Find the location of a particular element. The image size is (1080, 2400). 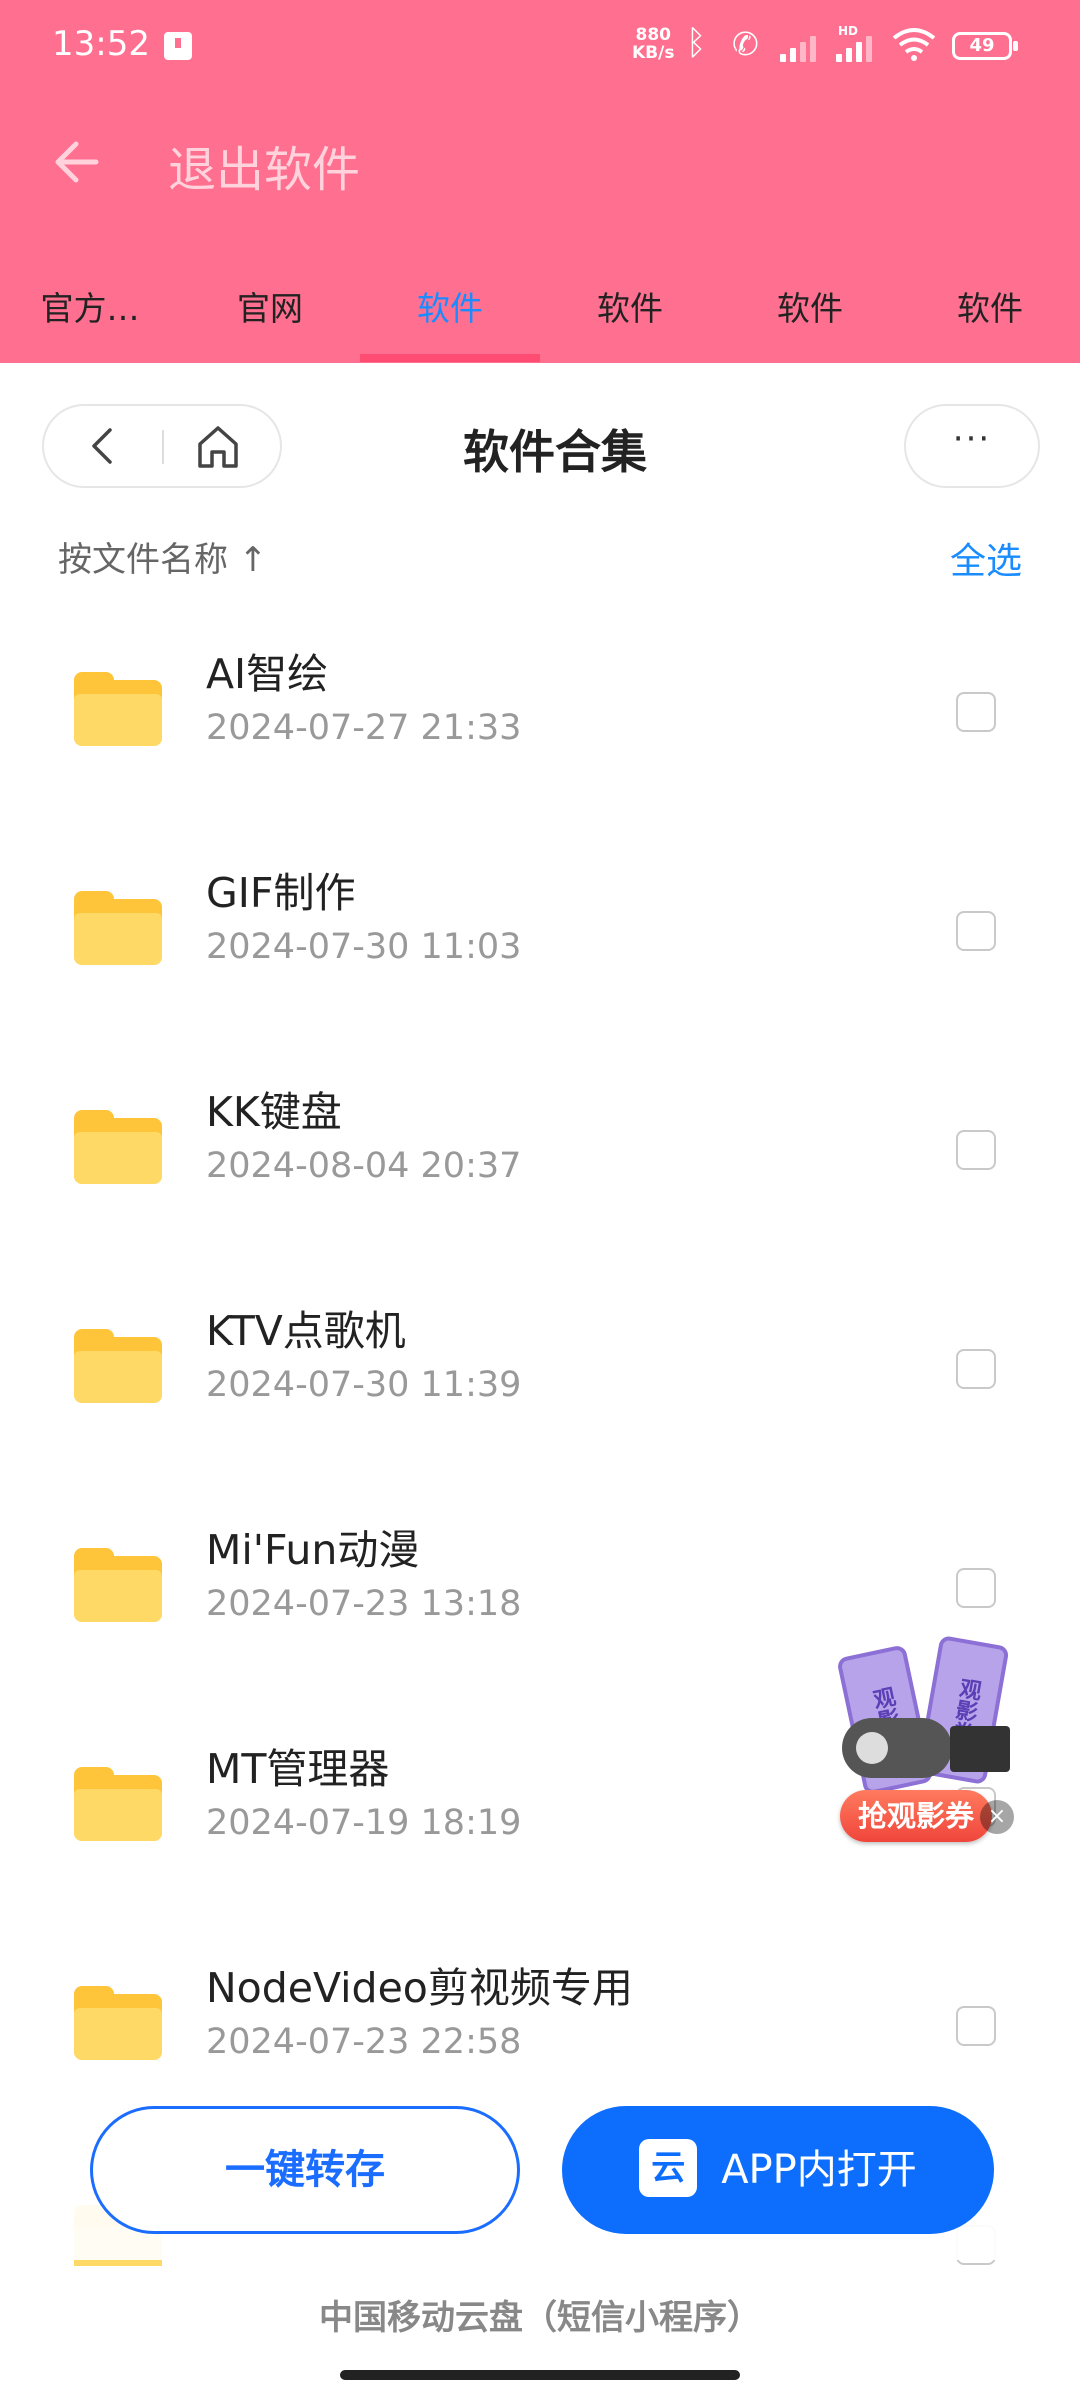

file-name: KK键盘 is located at coordinates (274, 1112).